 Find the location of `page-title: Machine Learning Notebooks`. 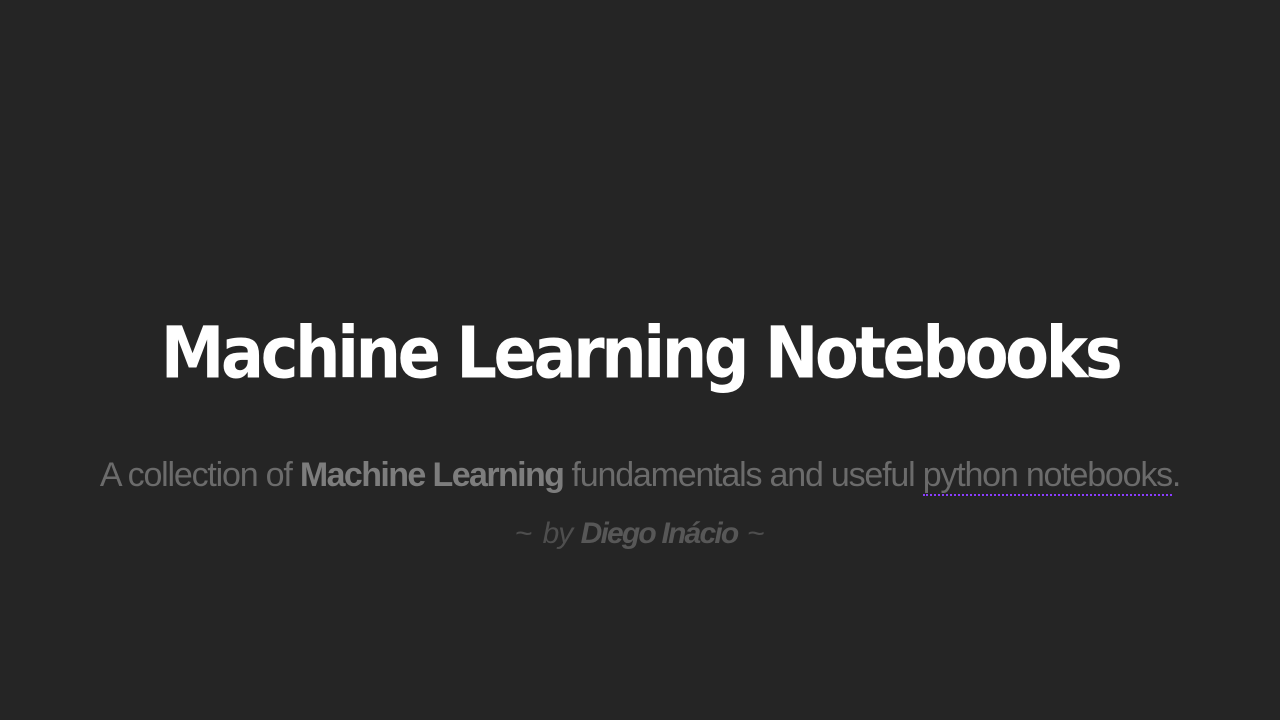

page-title: Machine Learning Notebooks is located at coordinates (641, 354).